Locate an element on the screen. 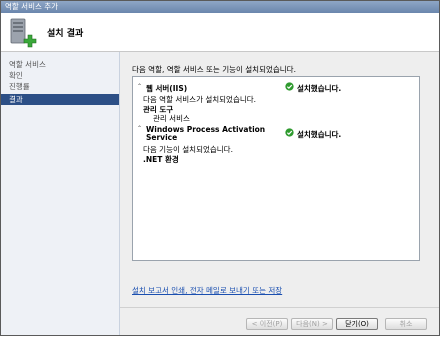 The height and width of the screenshot is (338, 442). result-group: .NET 환경 is located at coordinates (161, 159).